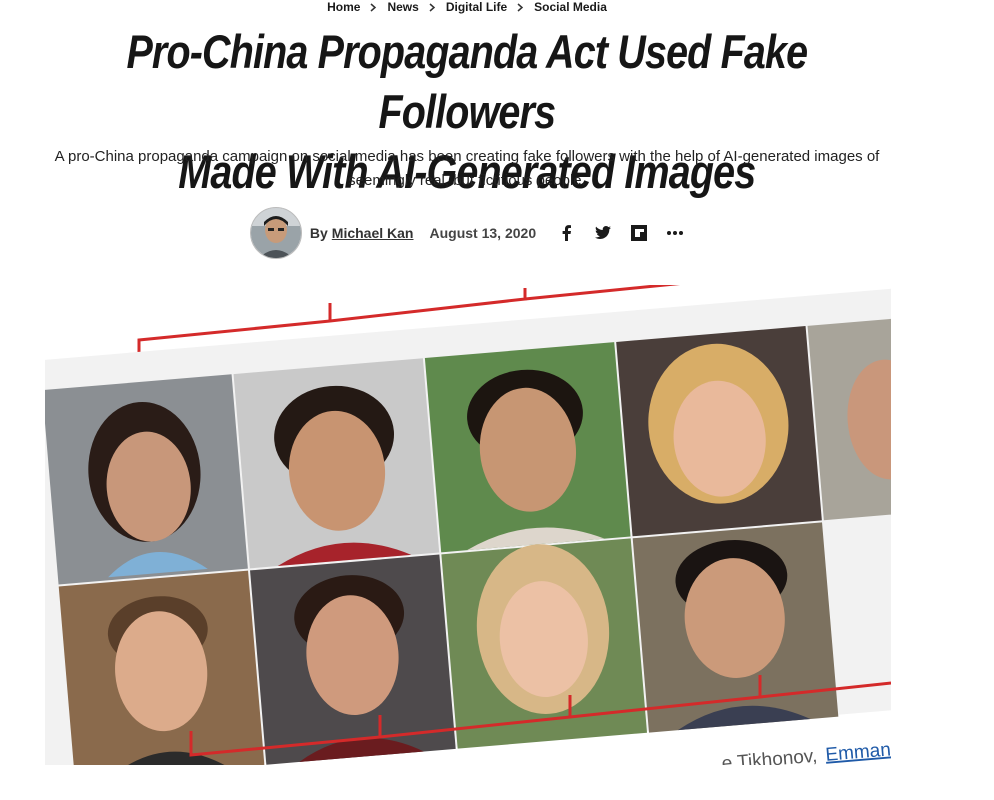 The image size is (994, 800). I want to click on author-link: Michael Kan, so click(373, 233).